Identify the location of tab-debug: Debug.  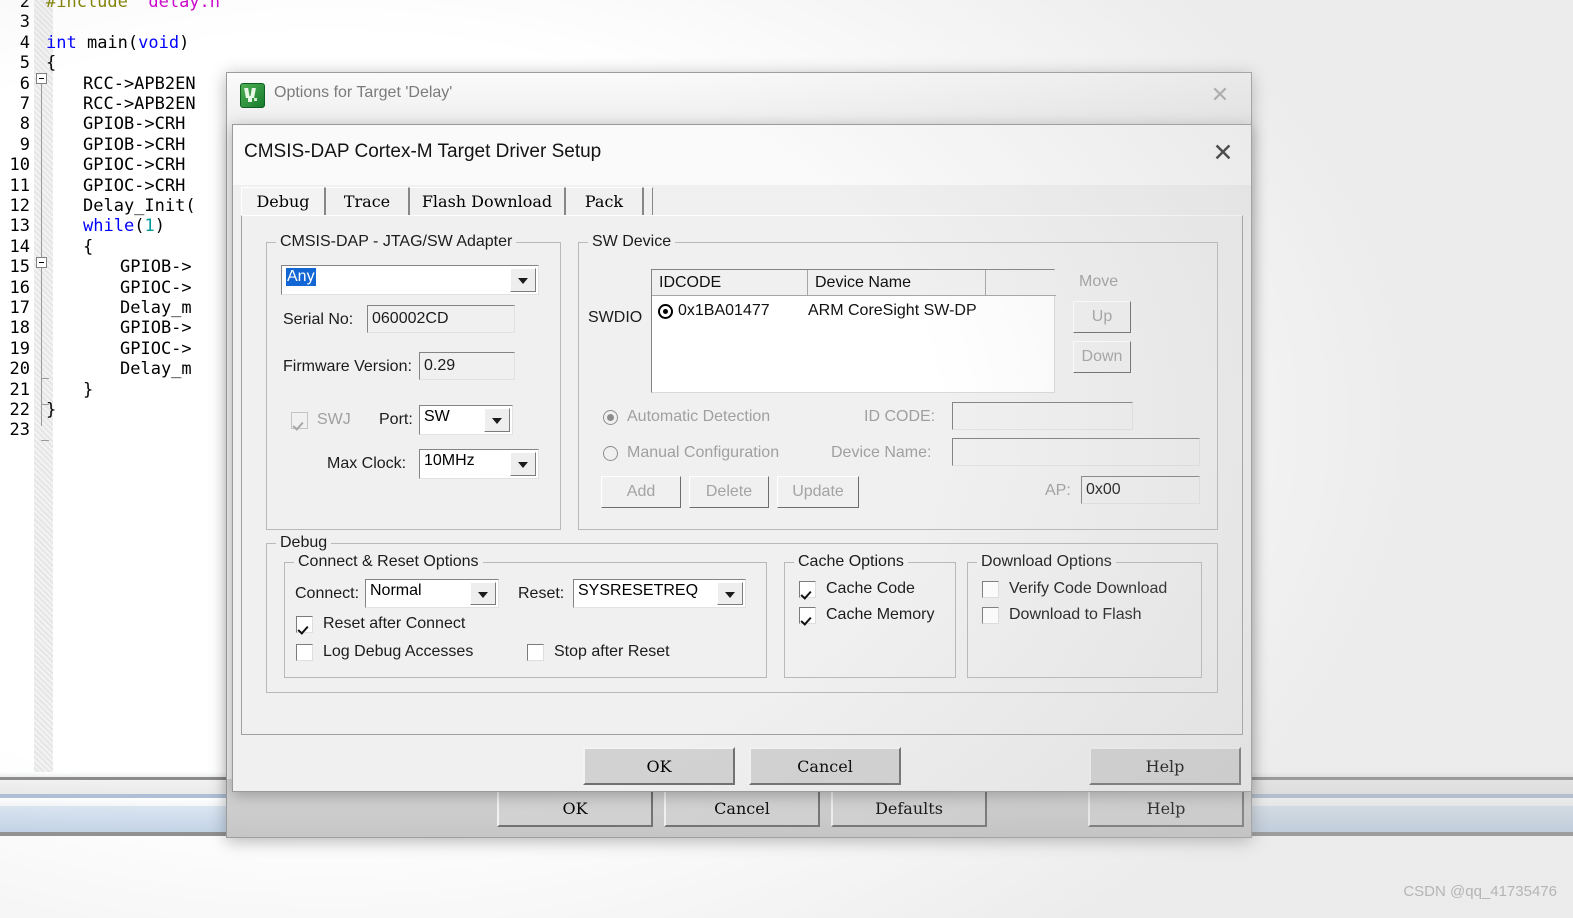
(283, 202).